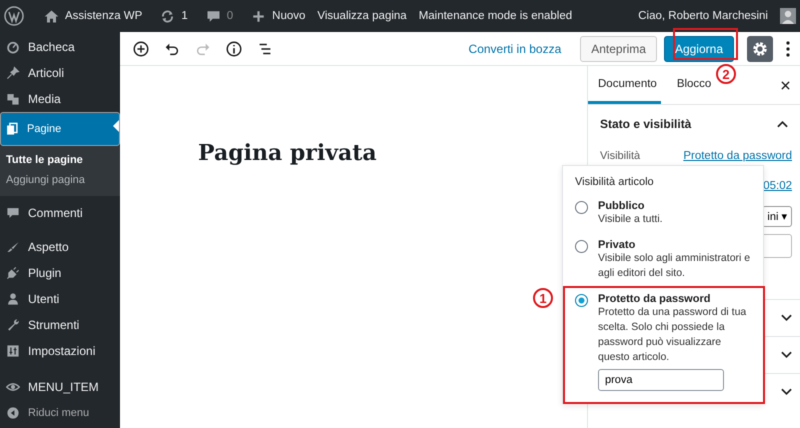  Describe the element at coordinates (788, 48) in the screenshot. I see `more-options-icon` at that location.